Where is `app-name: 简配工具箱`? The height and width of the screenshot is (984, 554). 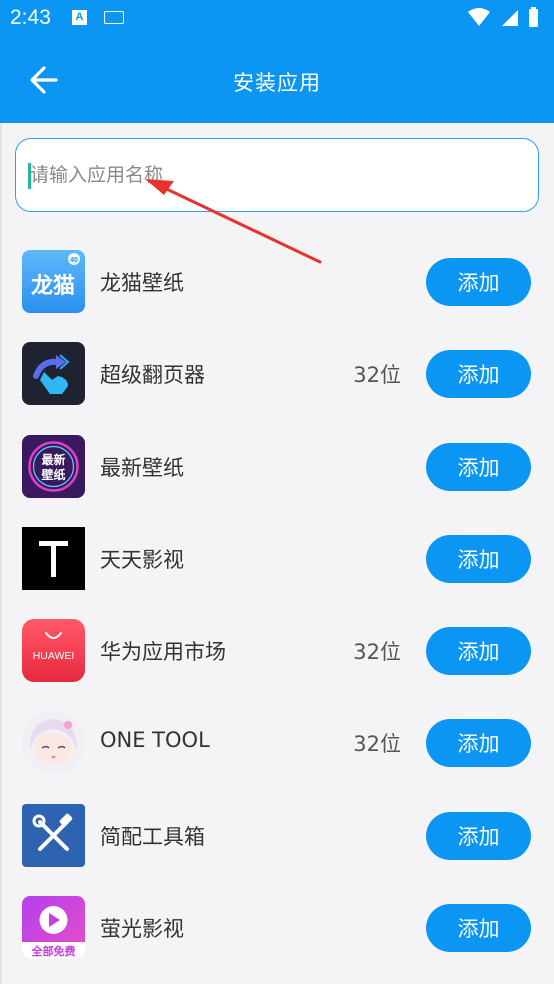
app-name: 简配工具箱 is located at coordinates (152, 836).